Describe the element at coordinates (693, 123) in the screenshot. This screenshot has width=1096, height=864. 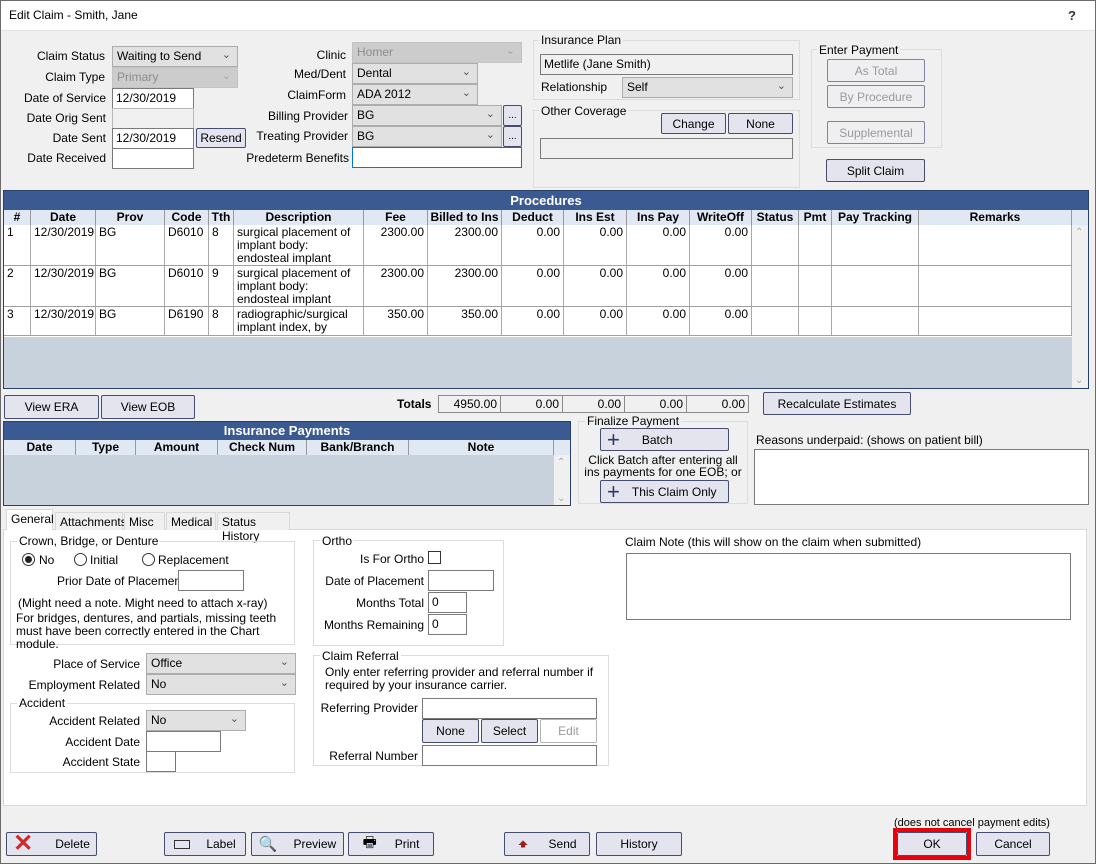
I see `change-coverage-button: Change` at that location.